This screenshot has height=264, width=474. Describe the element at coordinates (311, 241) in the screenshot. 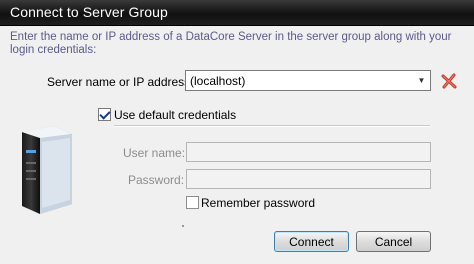

I see `connect-button: Connect` at that location.